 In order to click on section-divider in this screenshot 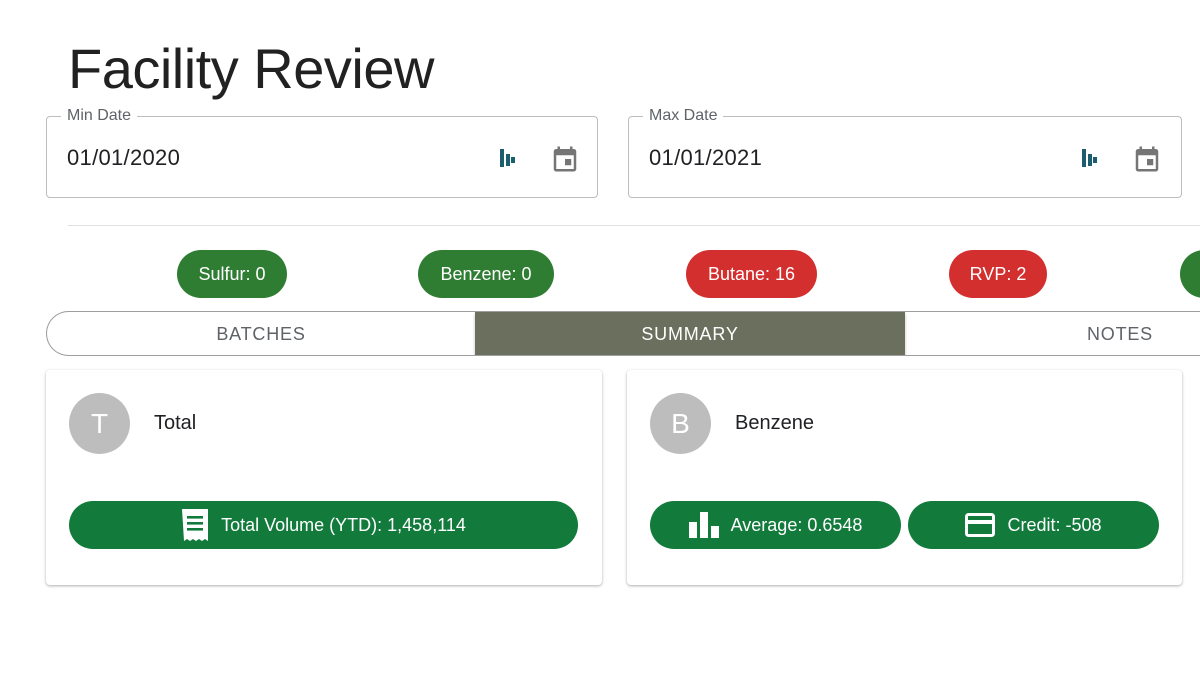, I will do `click(634, 225)`.